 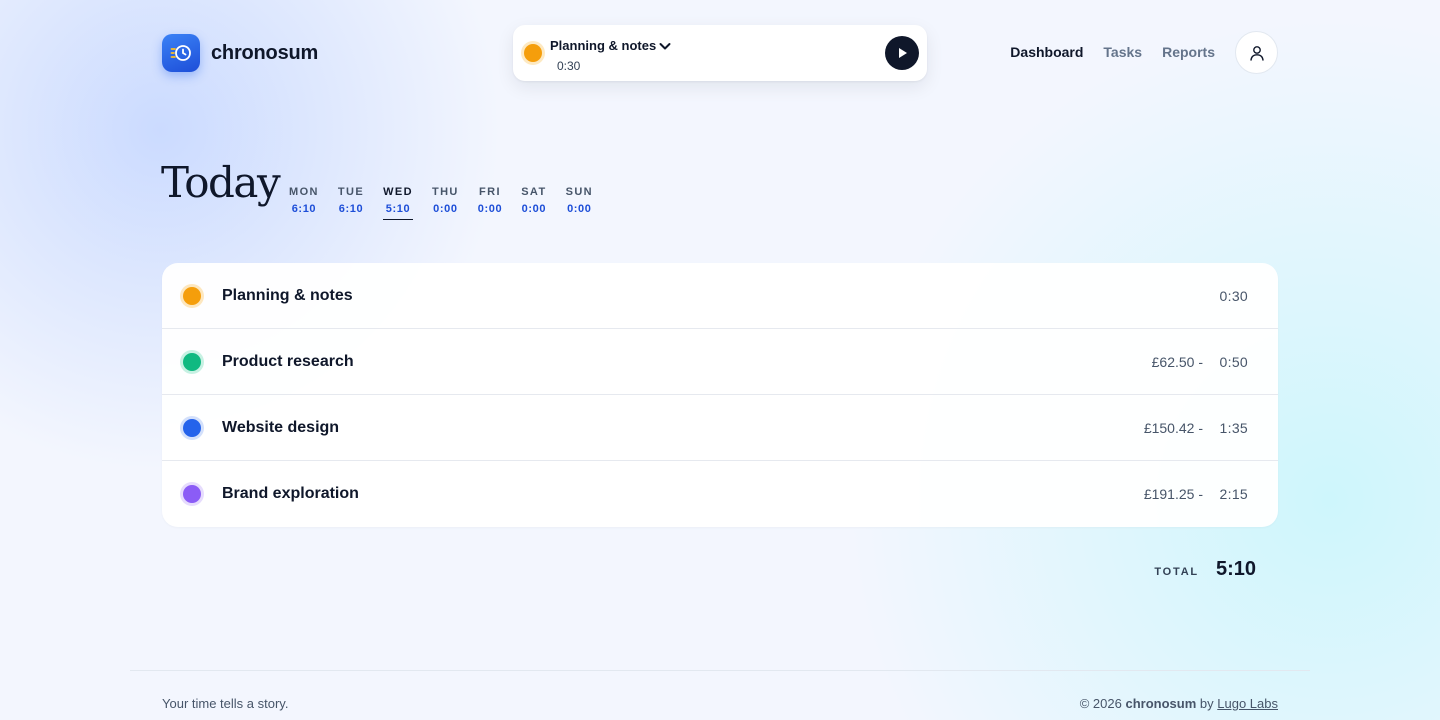 I want to click on day-name: SUN, so click(x=579, y=192).